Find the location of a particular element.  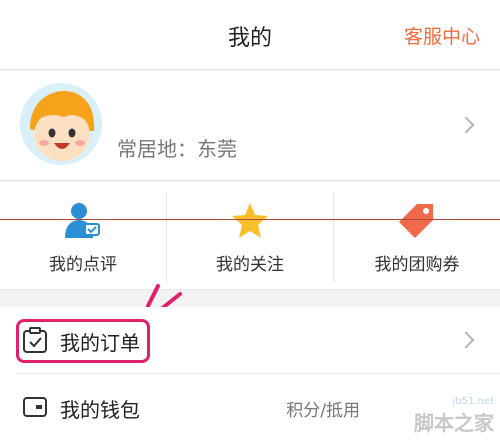

wallet-points-text: 积分/抵用 is located at coordinates (323, 411).